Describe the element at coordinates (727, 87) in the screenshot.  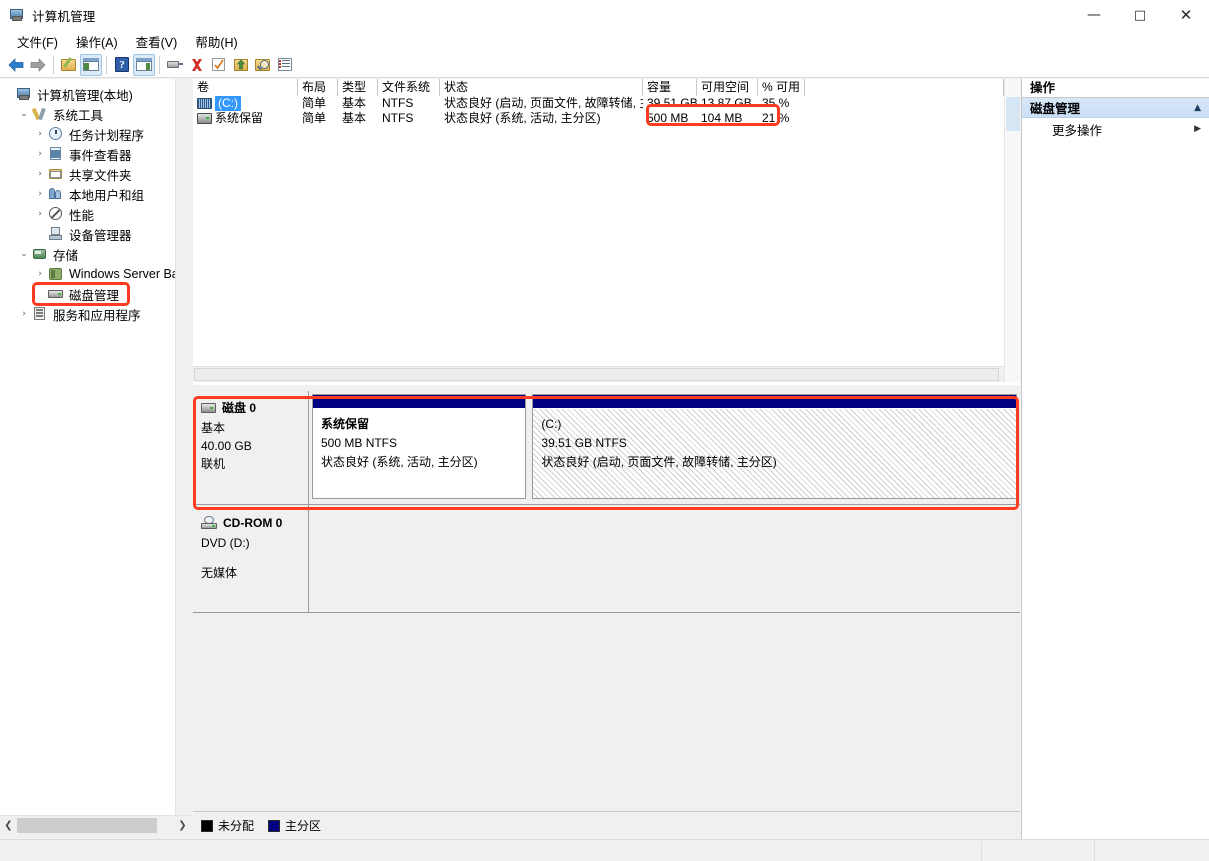
I see `column-freespace: 可用空间` at that location.